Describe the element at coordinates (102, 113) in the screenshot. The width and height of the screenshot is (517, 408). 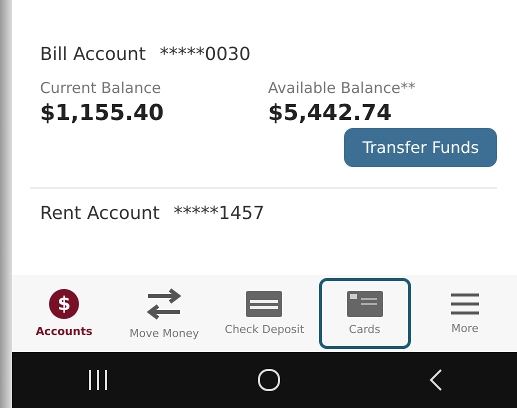
I see `balance-amount: $1,155.40` at that location.